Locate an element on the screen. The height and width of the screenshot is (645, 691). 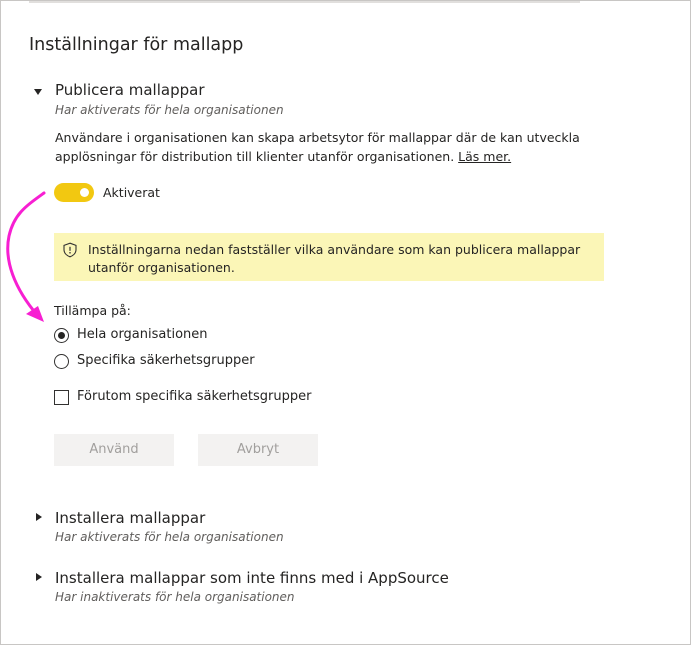
top-divider is located at coordinates (304, 2).